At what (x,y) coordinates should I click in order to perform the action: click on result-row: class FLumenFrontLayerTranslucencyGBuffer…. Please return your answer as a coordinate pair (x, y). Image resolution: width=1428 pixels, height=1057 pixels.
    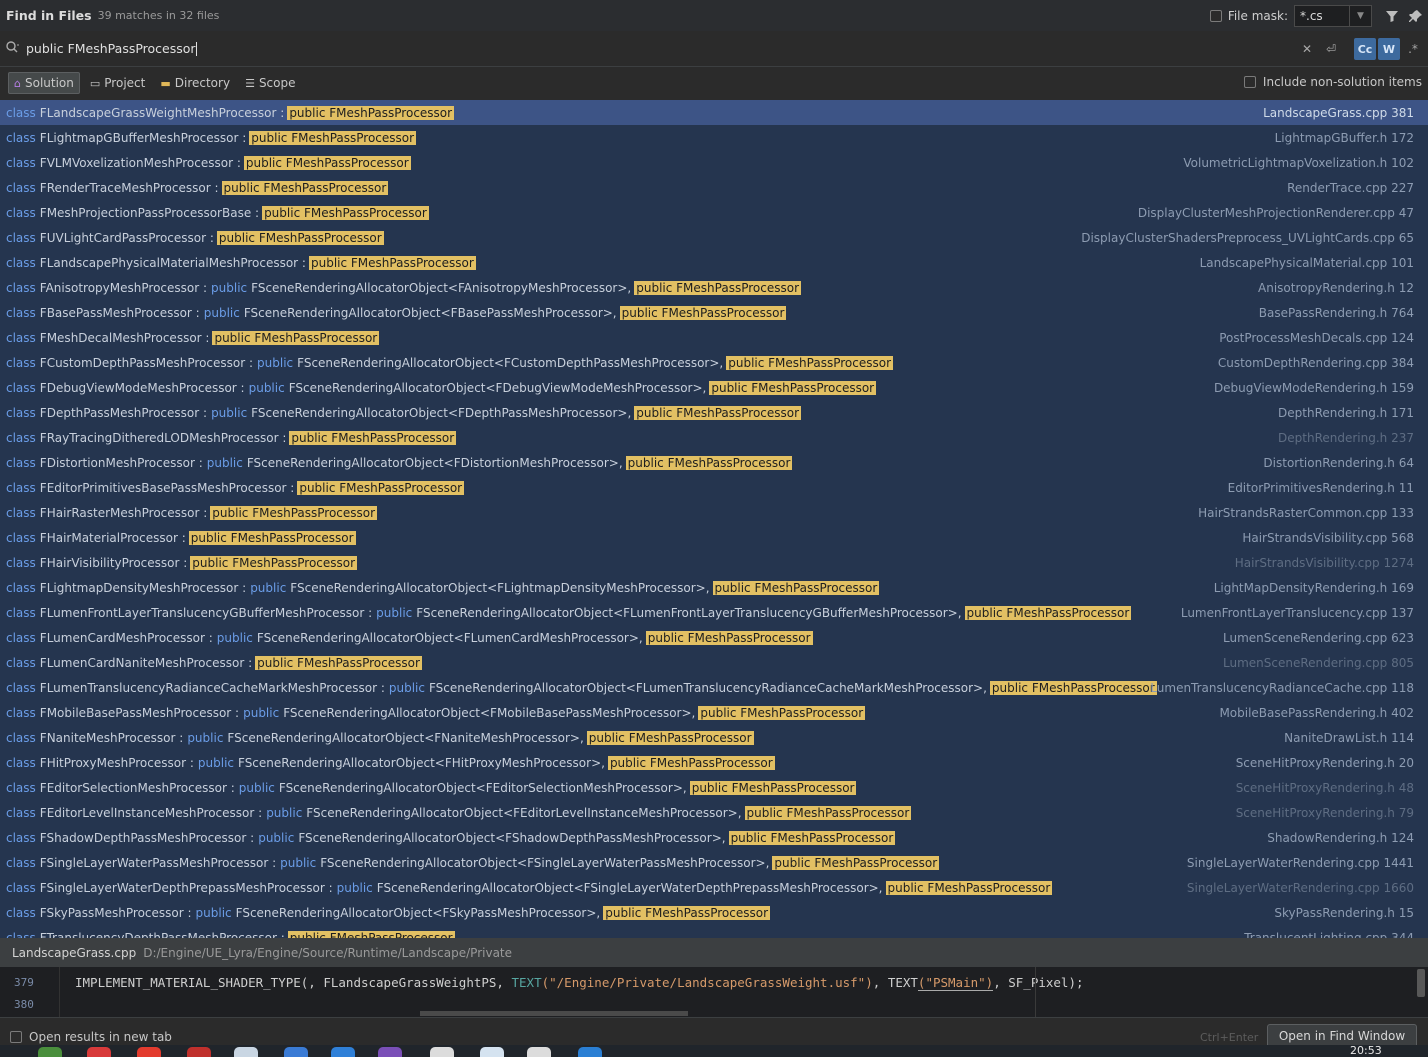
    Looking at the image, I should click on (714, 612).